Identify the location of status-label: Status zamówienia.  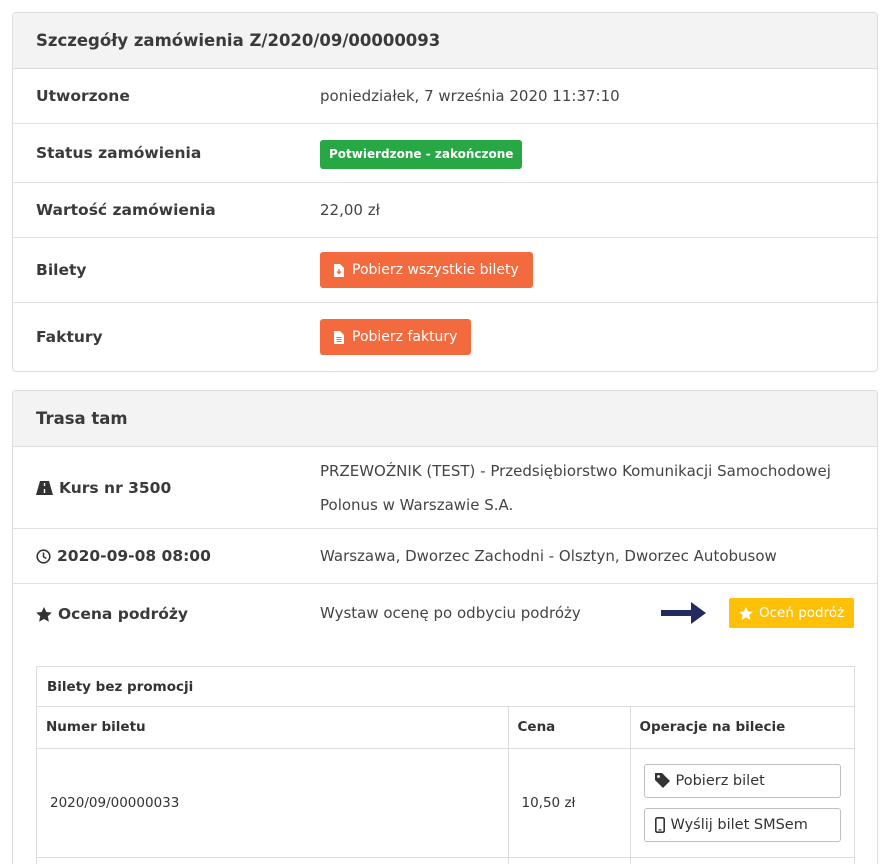
(119, 153).